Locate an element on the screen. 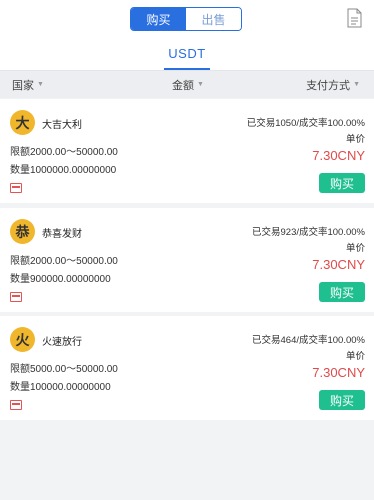  merchant-name: 火速放行 is located at coordinates (62, 342).